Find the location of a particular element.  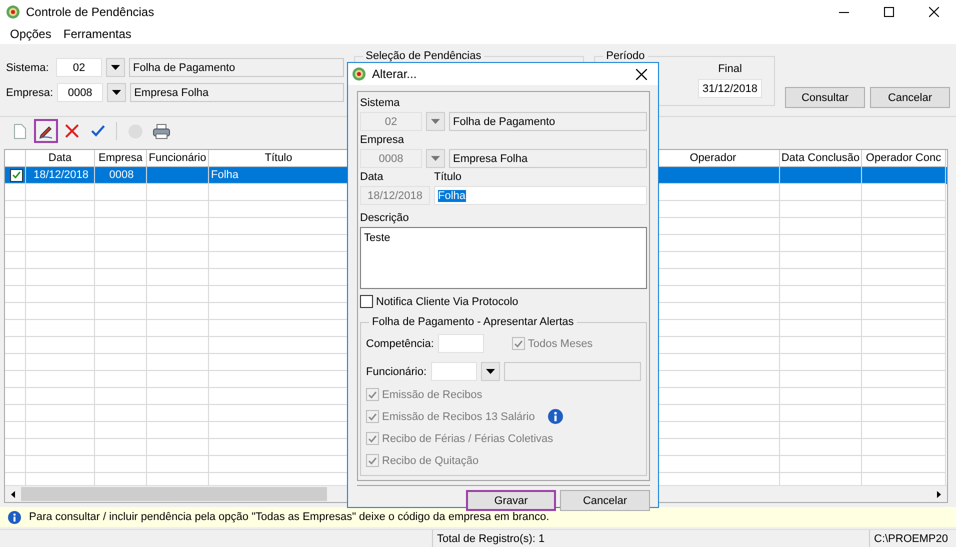

field-label: Sistema: is located at coordinates (28, 68).